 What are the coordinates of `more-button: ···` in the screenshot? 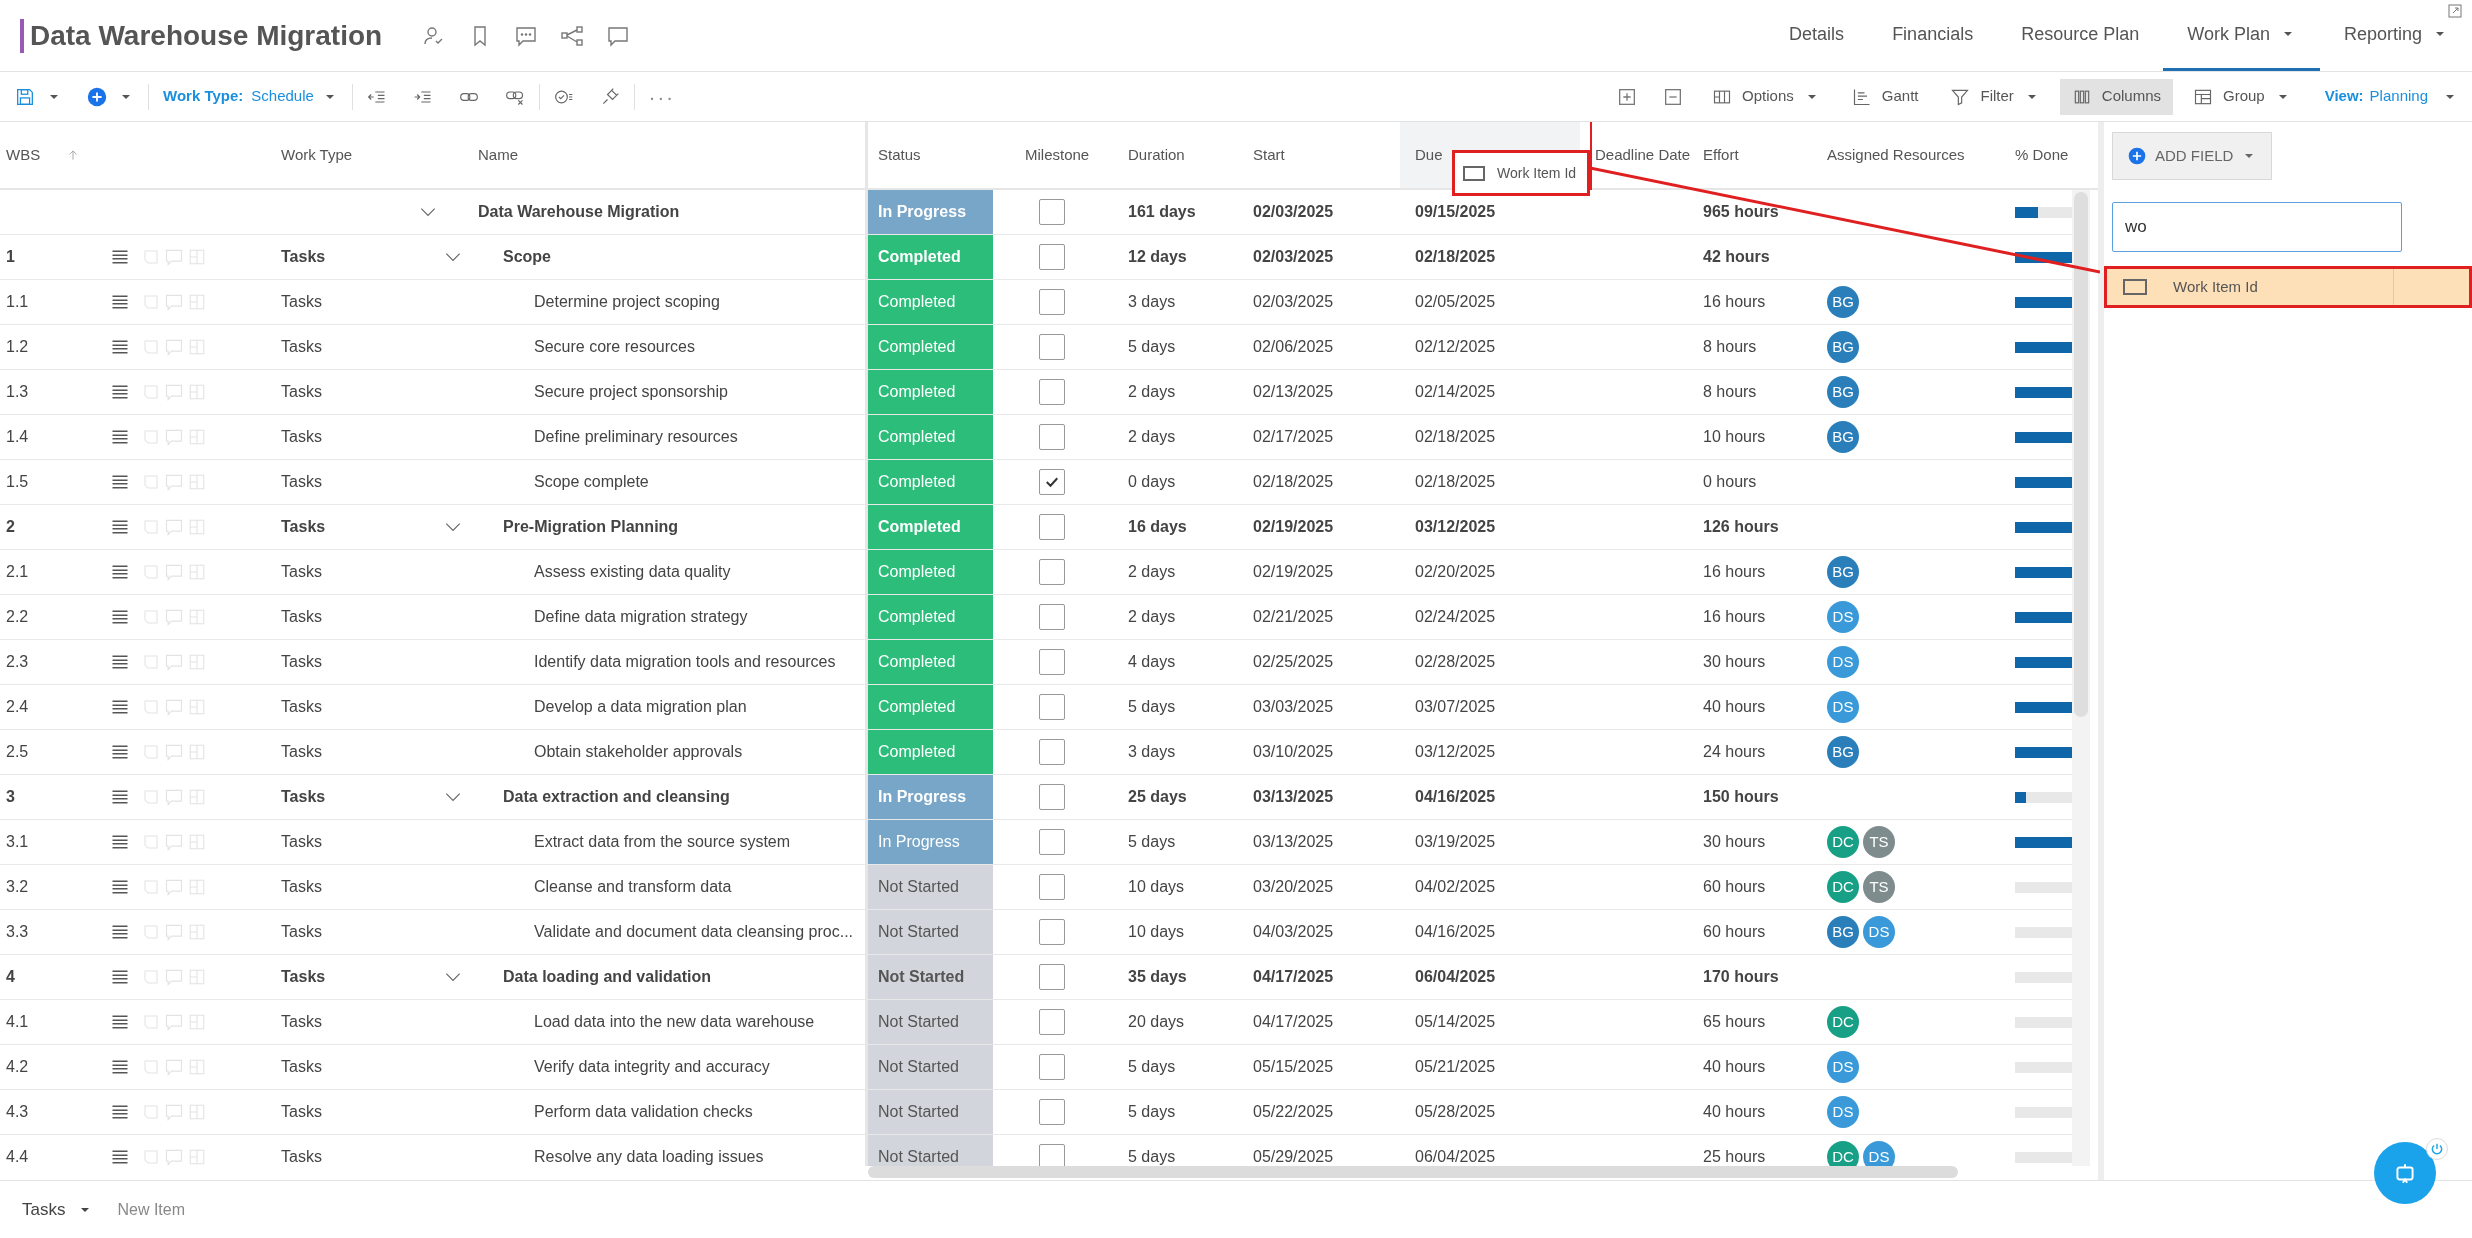 It's located at (661, 96).